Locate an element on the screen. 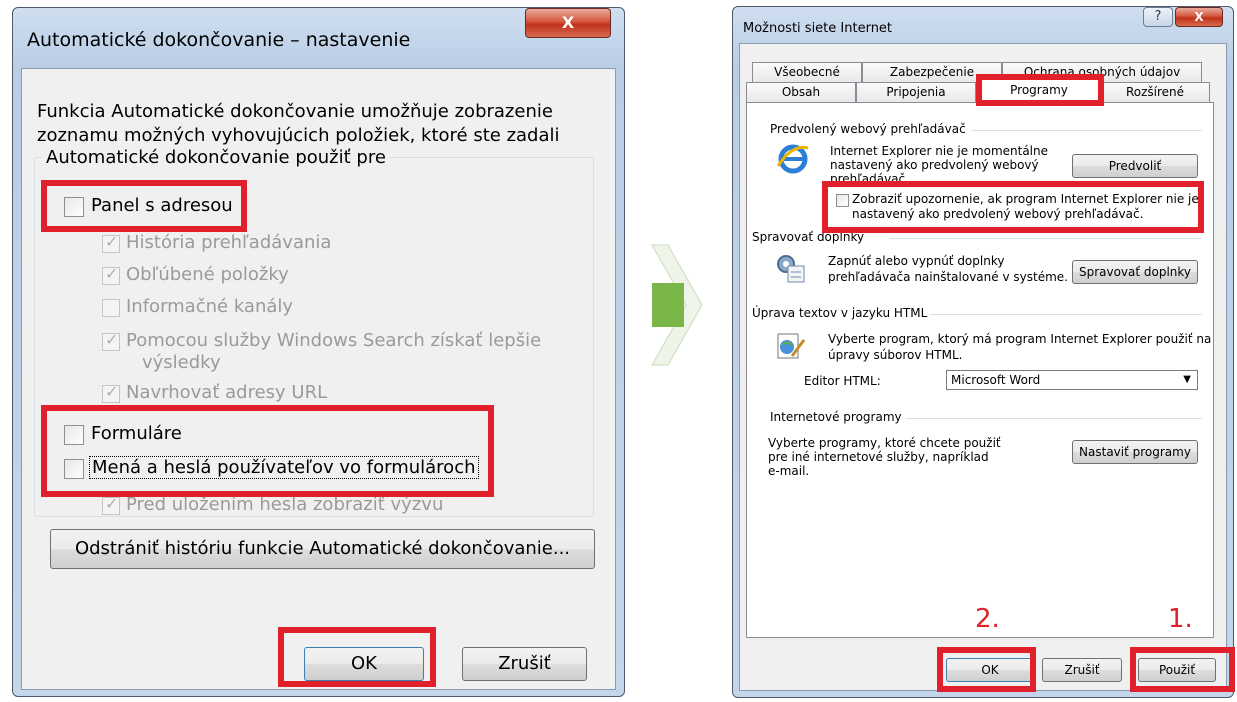  addons-text-1: Zapnúť alebo vypnúť doplnky is located at coordinates (916, 261).